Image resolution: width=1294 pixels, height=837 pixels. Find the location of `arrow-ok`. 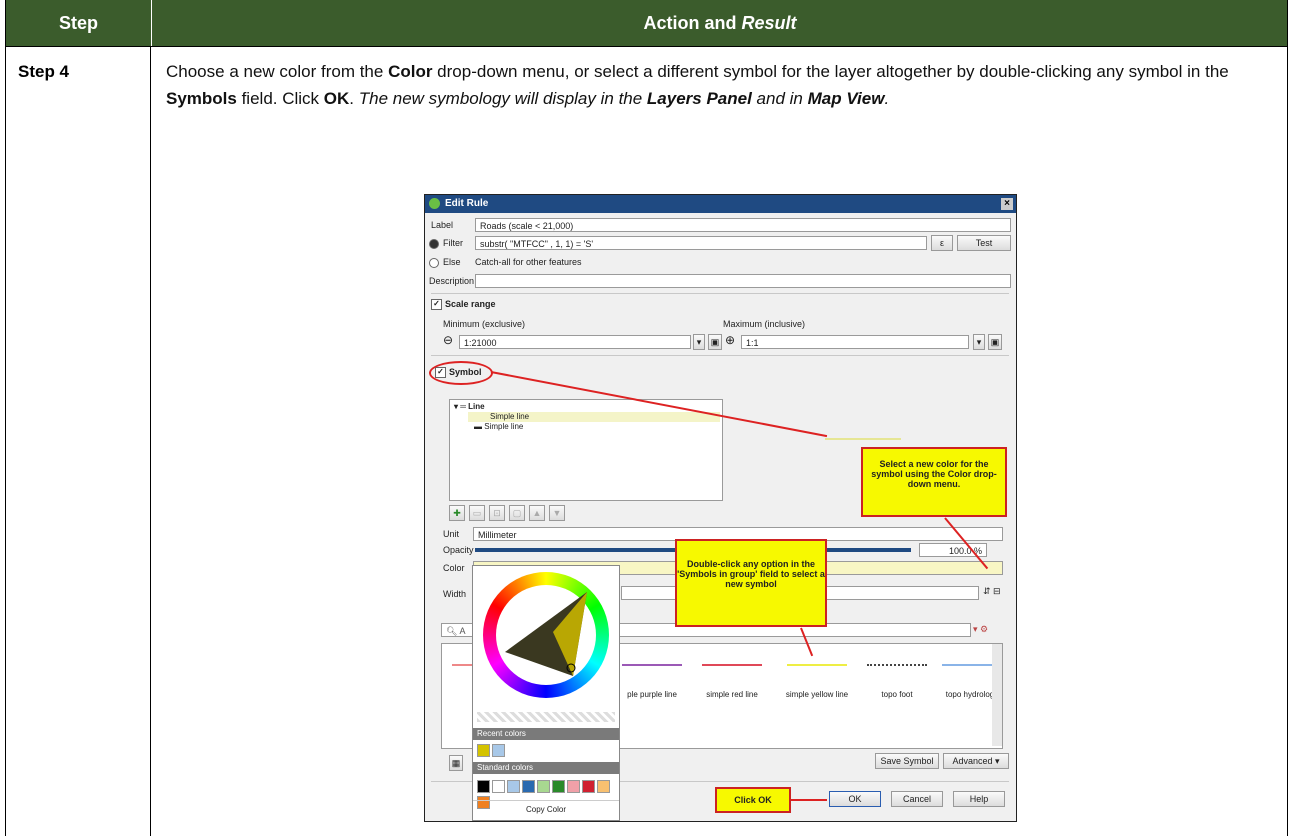

arrow-ok is located at coordinates (809, 800).